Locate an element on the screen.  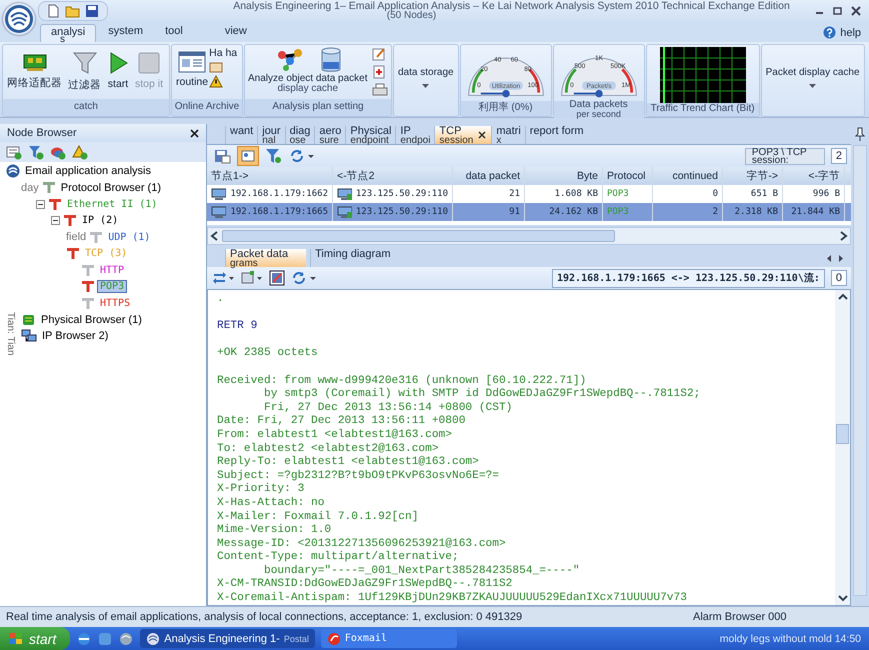
help-link: help is located at coordinates (850, 32).